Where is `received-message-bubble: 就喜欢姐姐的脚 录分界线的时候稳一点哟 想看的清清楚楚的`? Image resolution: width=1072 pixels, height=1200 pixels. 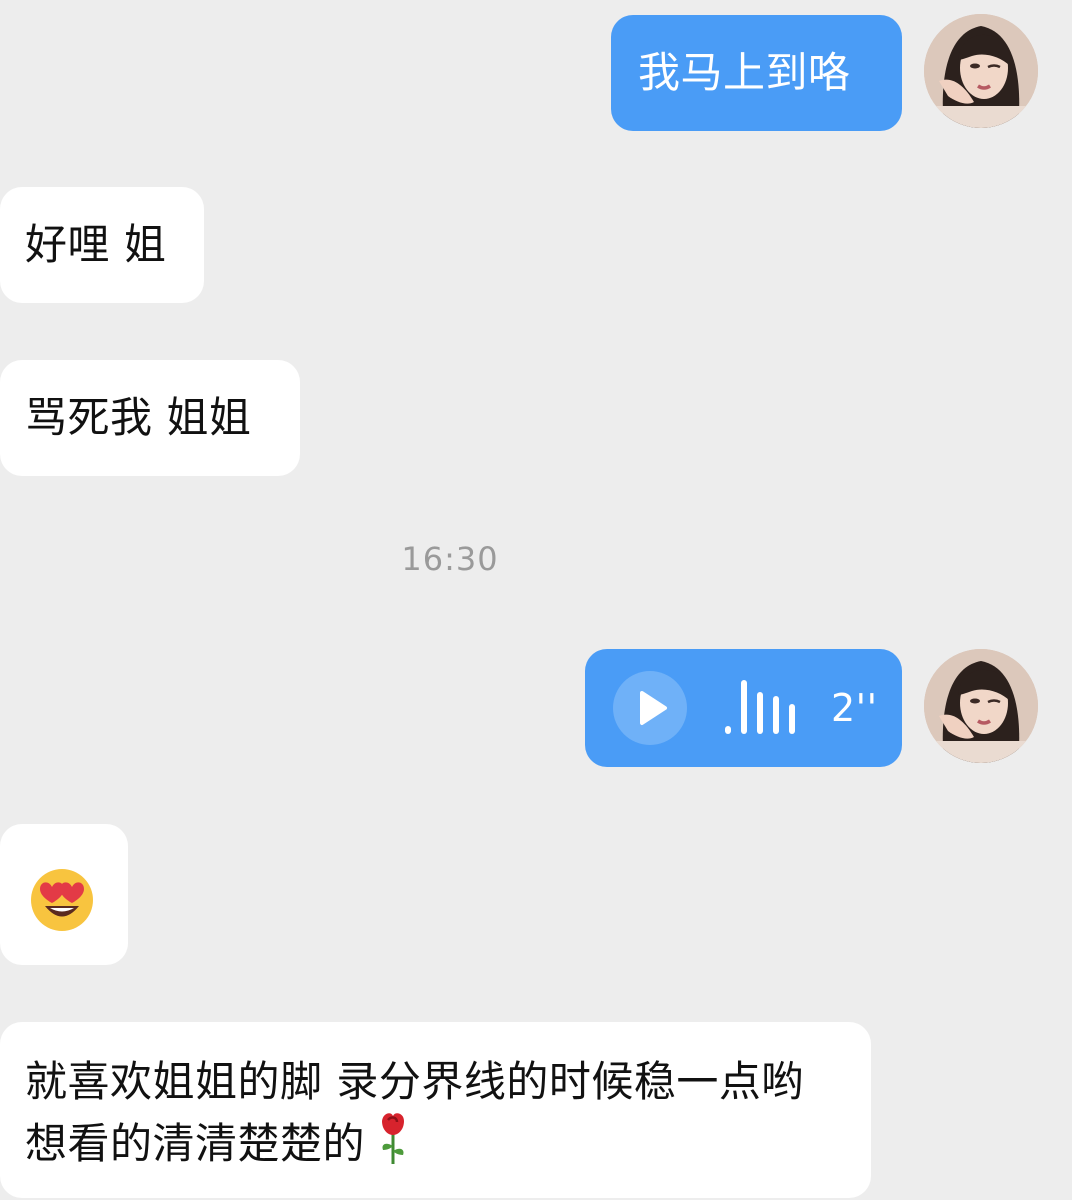 received-message-bubble: 就喜欢姐姐的脚 录分界线的时候稳一点哟 想看的清清楚楚的 is located at coordinates (435, 1110).